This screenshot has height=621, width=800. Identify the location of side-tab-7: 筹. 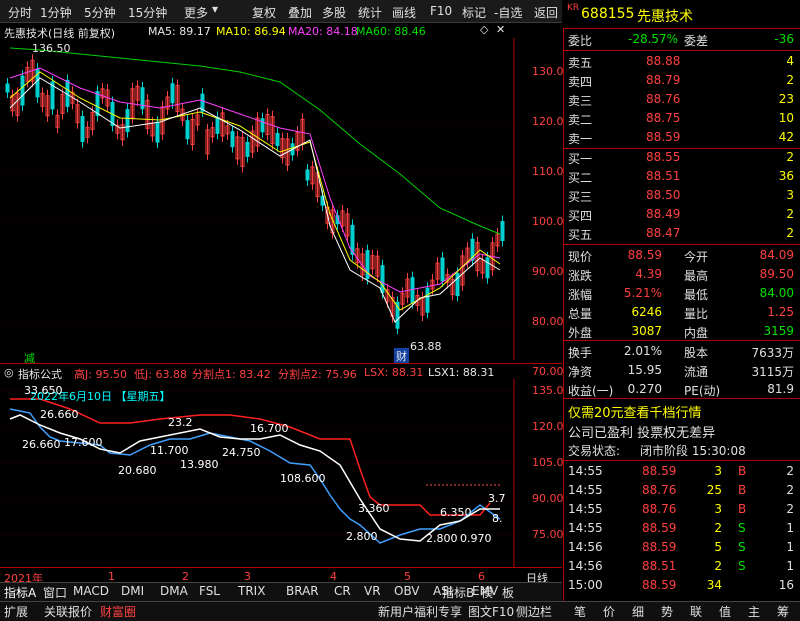
(783, 611).